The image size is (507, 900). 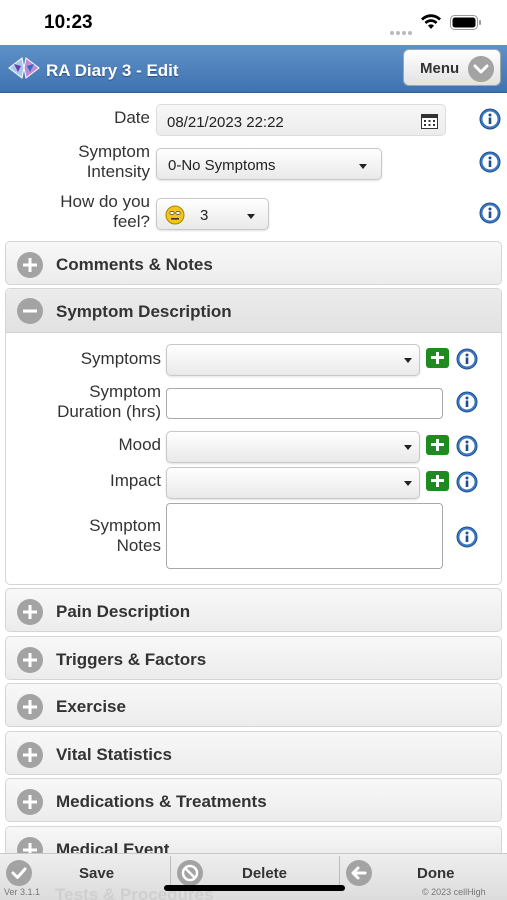 I want to click on section-vital-statistics: Vital Statistics, so click(x=253, y=753).